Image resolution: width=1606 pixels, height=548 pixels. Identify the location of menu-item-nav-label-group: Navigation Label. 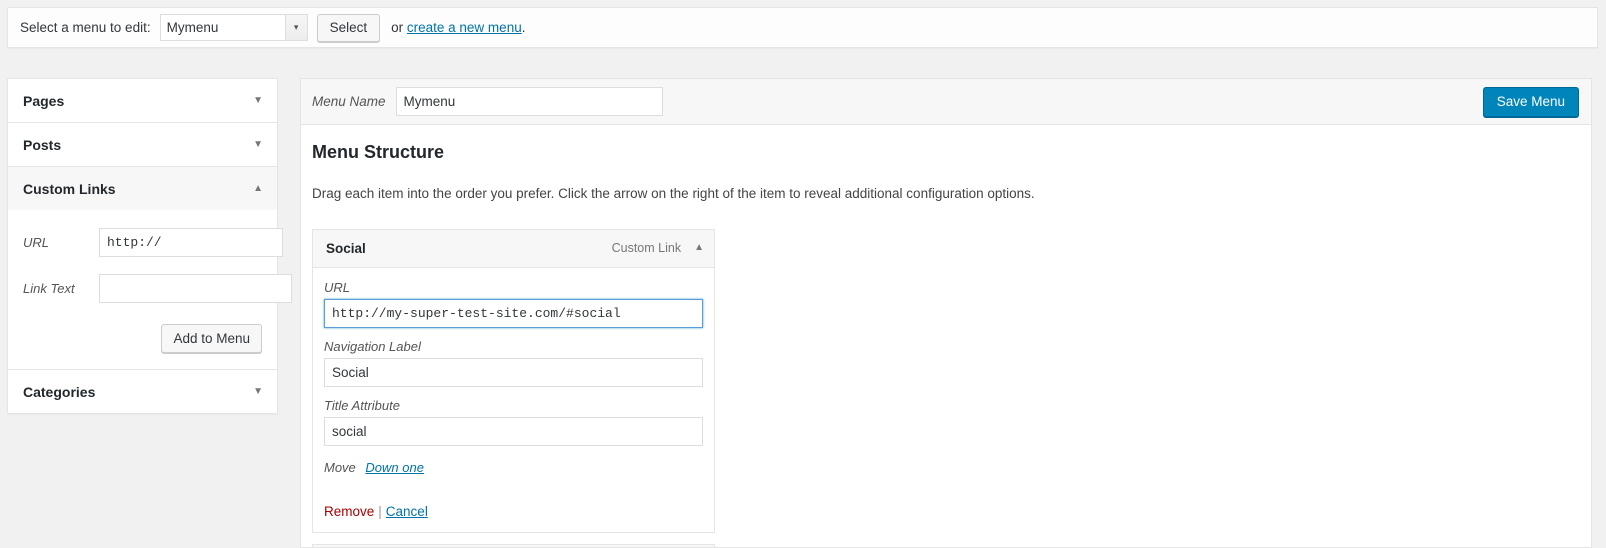
(513, 363).